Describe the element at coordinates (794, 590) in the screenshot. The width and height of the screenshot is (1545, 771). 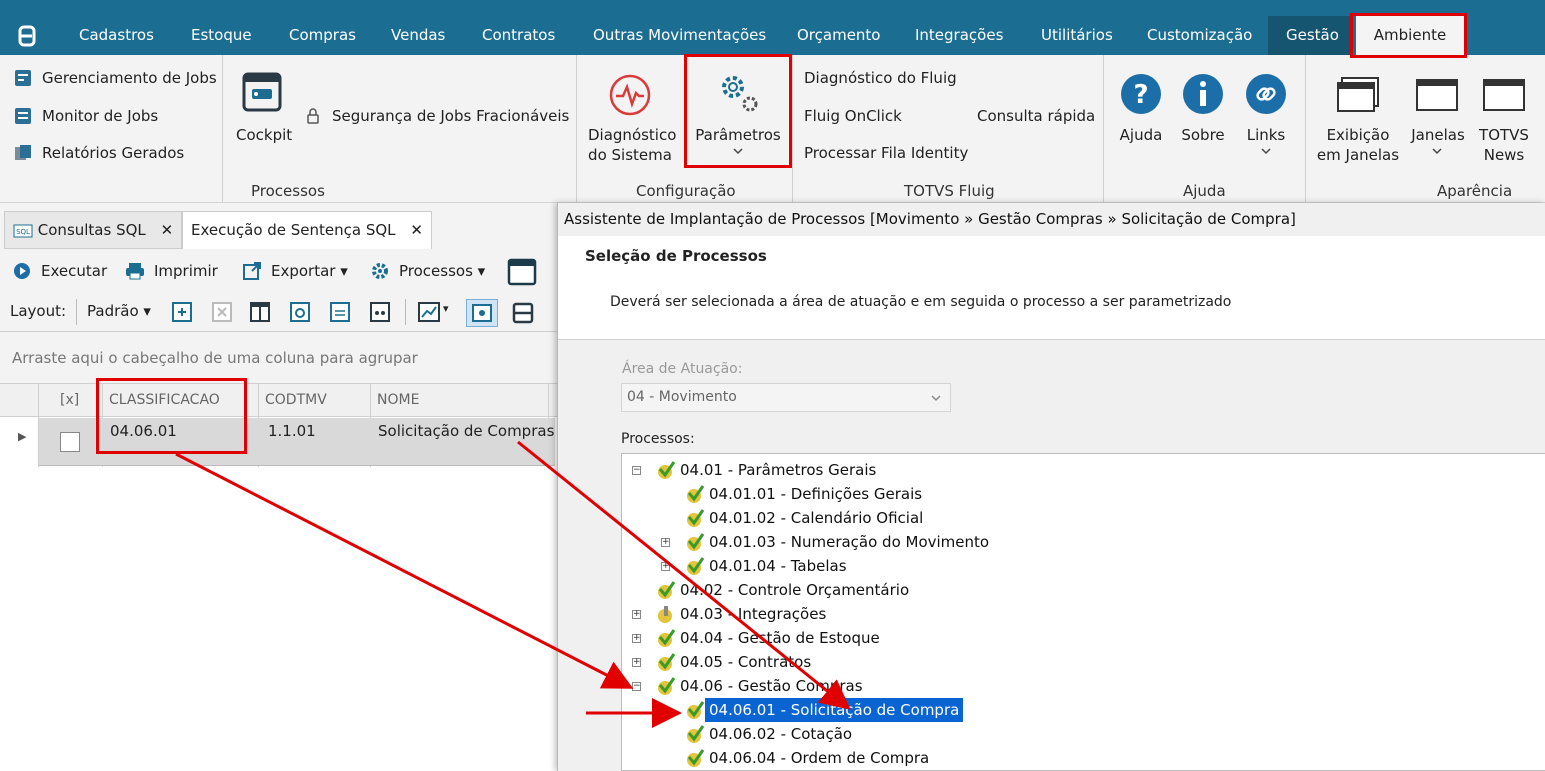
I see `tree-item: 04.02 - Controle Orçamentário` at that location.